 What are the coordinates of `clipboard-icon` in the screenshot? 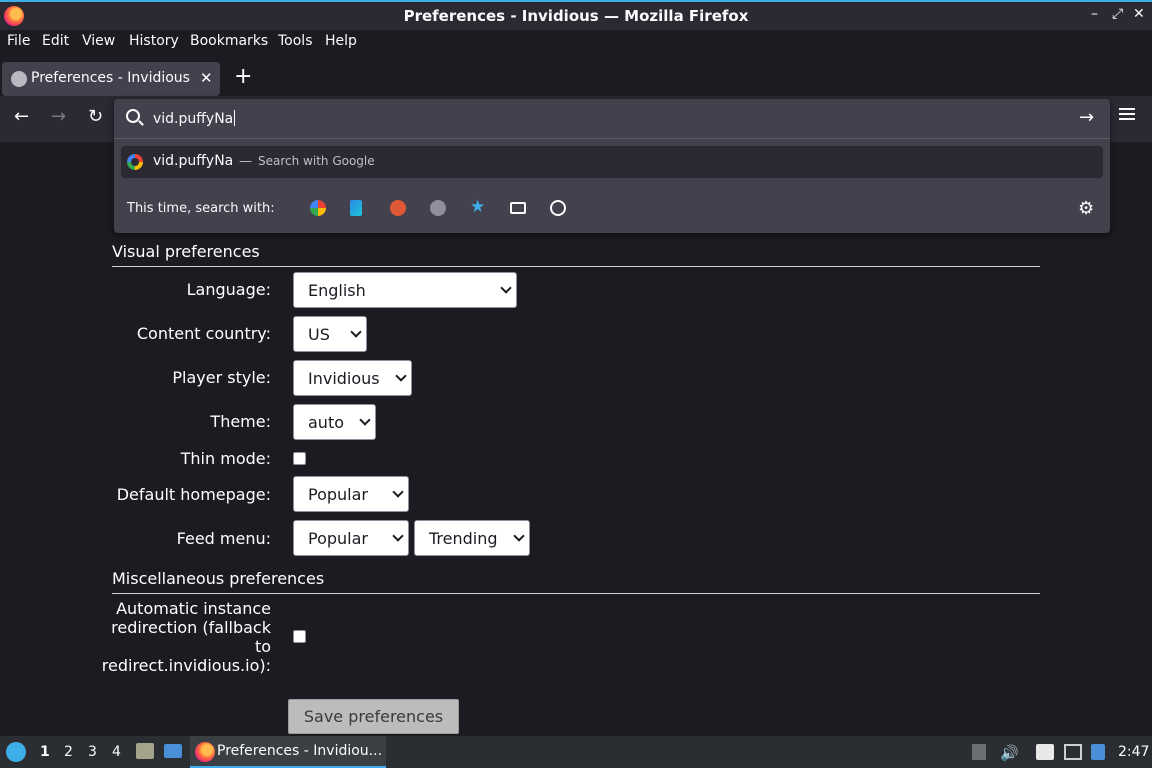 It's located at (1045, 752).